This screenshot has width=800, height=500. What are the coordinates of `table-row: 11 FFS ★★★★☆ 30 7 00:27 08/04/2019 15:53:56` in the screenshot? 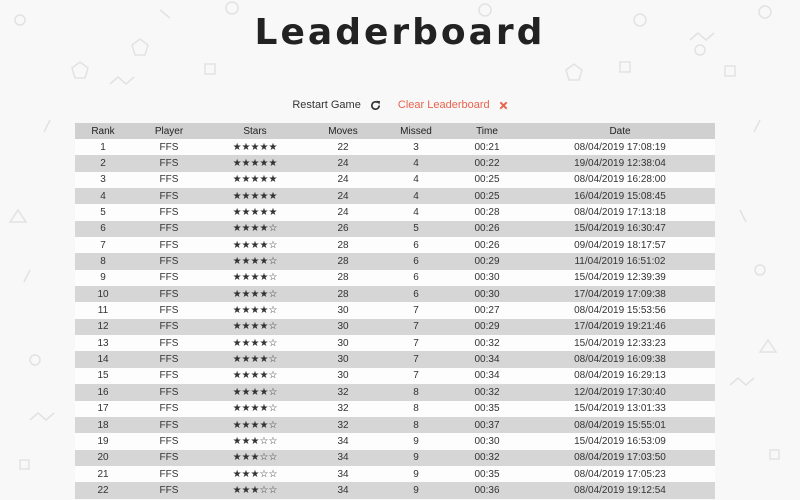 It's located at (395, 310).